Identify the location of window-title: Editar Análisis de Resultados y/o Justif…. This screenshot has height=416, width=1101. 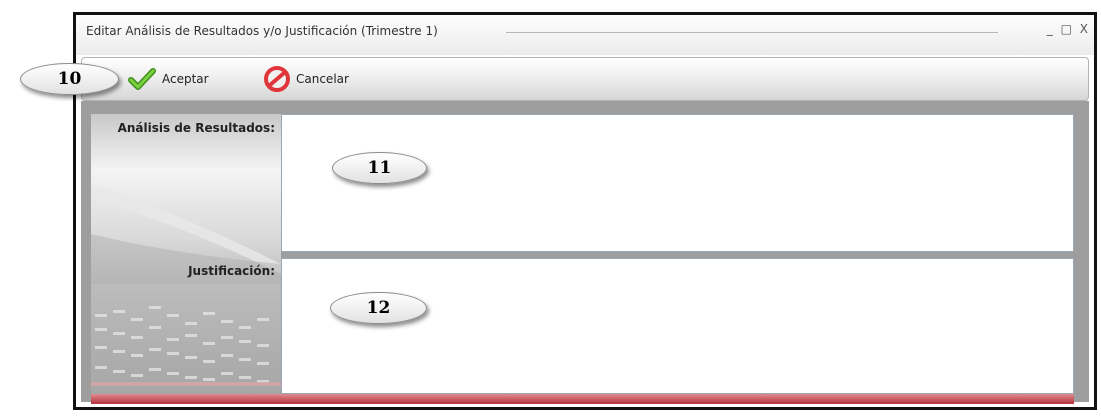
(262, 31).